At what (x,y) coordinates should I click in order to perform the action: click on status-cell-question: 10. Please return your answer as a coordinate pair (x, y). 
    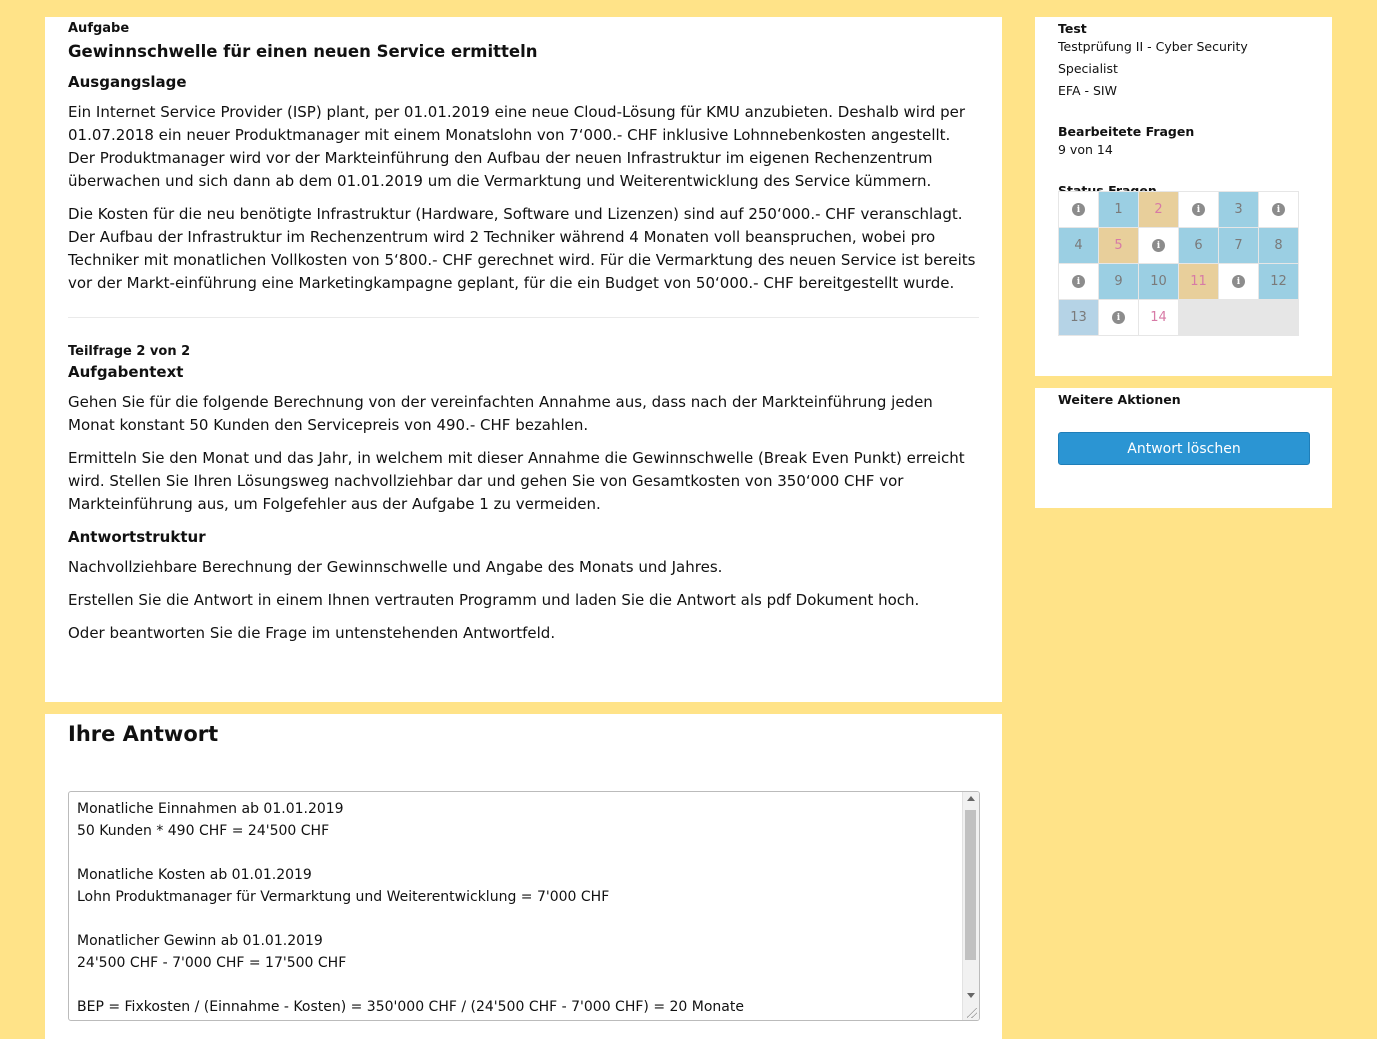
    Looking at the image, I should click on (1158, 281).